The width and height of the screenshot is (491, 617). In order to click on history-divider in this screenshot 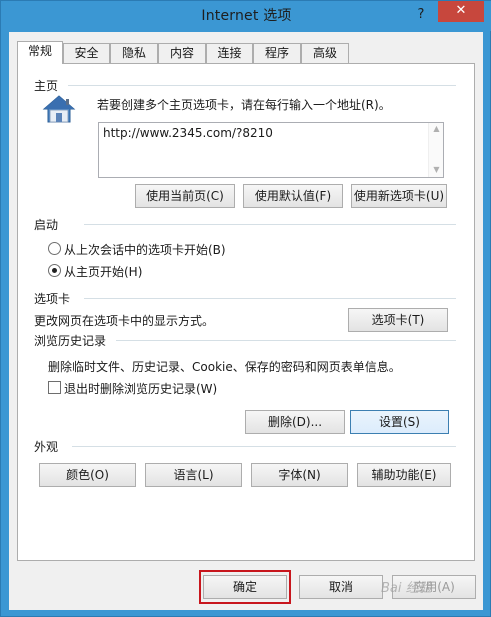, I will do `click(286, 340)`.